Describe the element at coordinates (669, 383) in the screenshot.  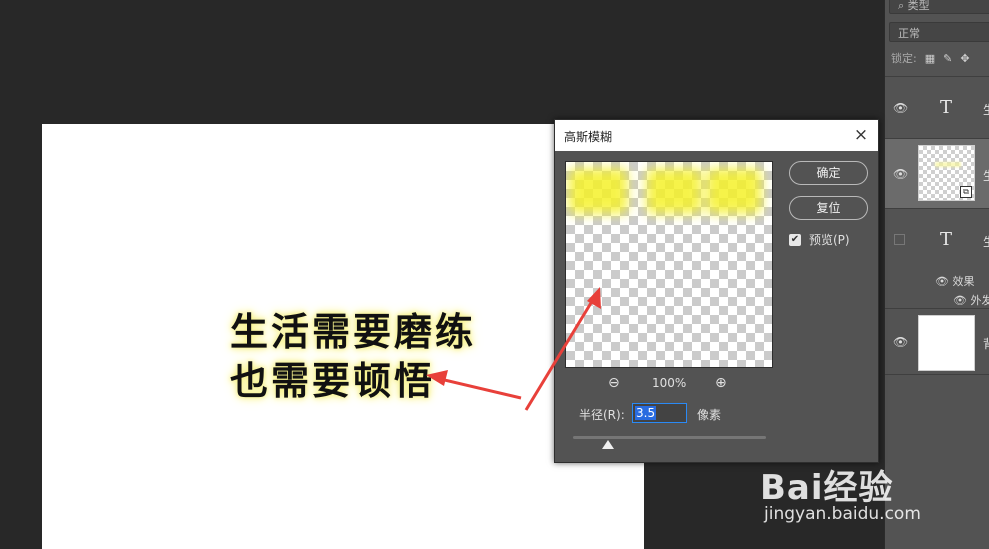
I see `zoom-percent: 100%` at that location.